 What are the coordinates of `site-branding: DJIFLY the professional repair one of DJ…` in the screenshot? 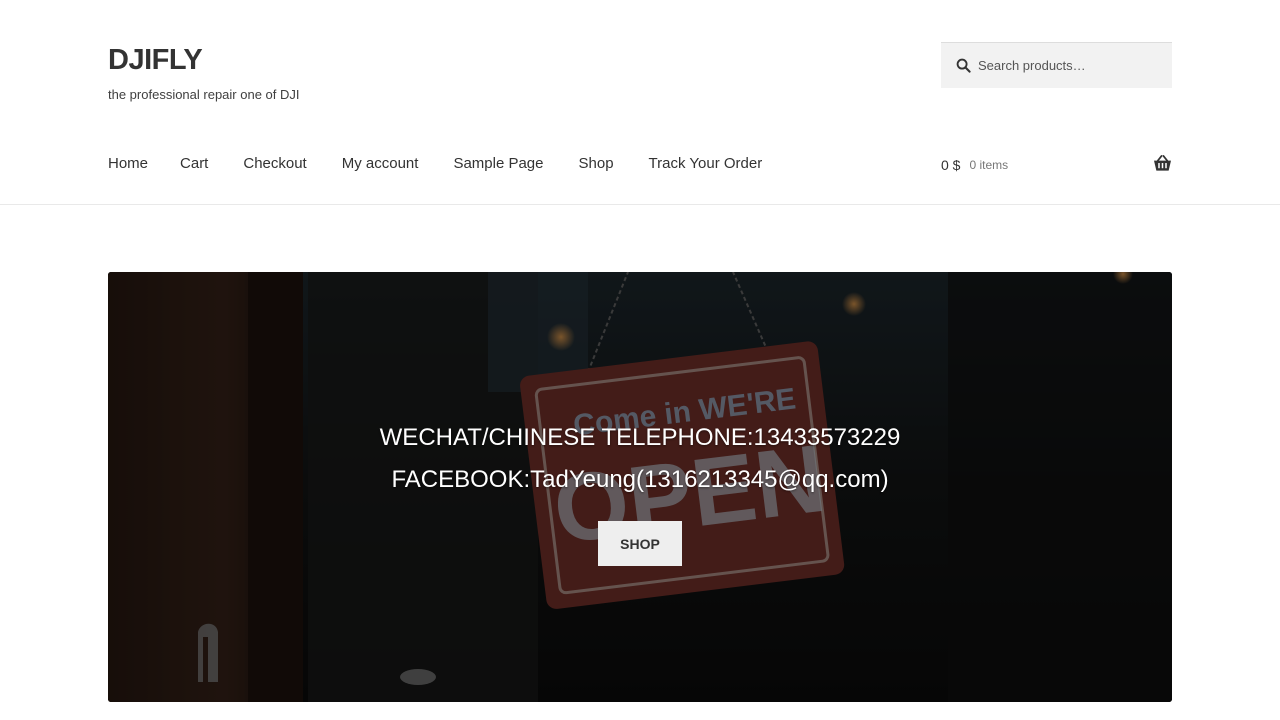 It's located at (204, 73).